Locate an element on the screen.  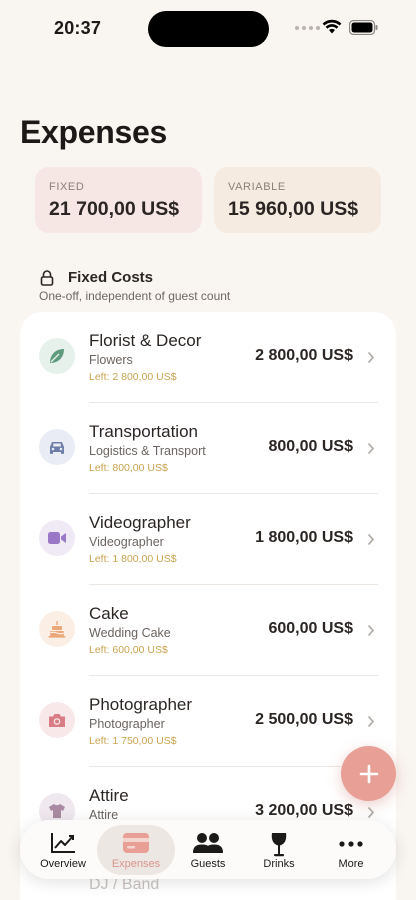
expense-category: Logistics & Transport is located at coordinates (147, 451).